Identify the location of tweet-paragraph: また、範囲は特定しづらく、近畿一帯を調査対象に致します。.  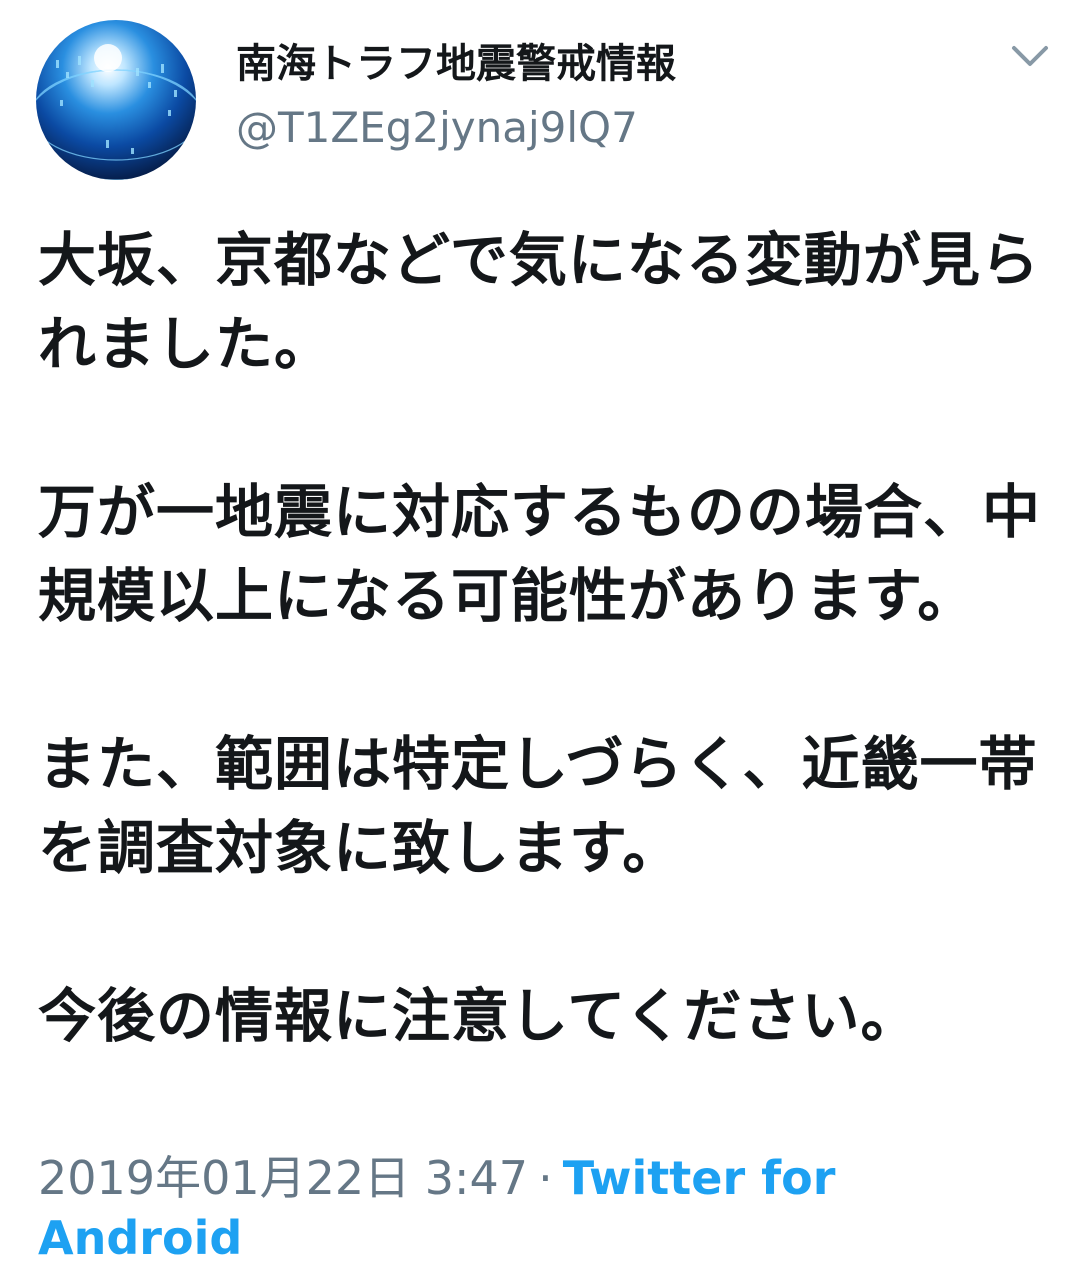
(538, 806).